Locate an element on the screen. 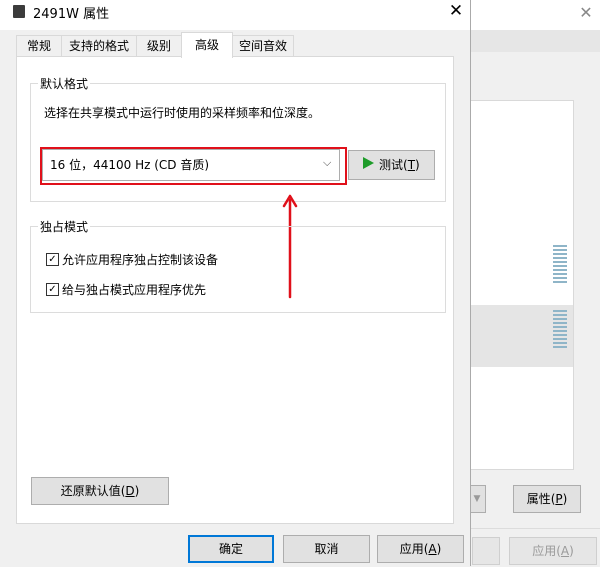  annotation-highlight-box is located at coordinates (193, 166).